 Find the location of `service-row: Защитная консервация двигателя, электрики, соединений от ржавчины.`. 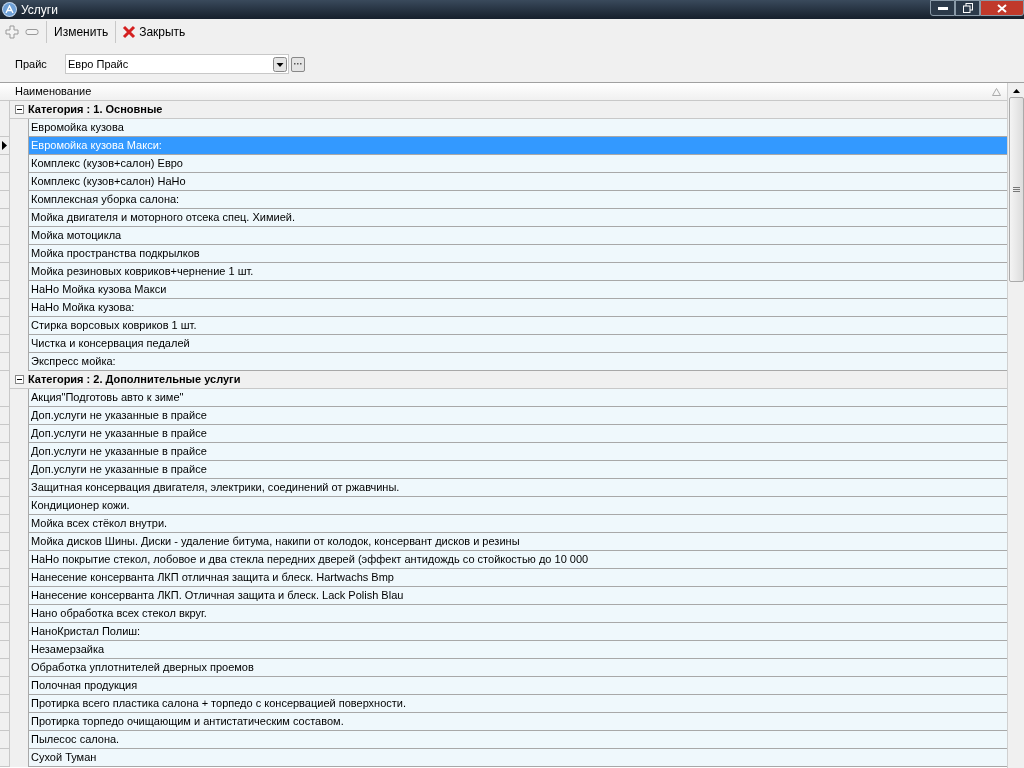

service-row: Защитная консервация двигателя, электрики, соединений от ржавчины. is located at coordinates (517, 488).